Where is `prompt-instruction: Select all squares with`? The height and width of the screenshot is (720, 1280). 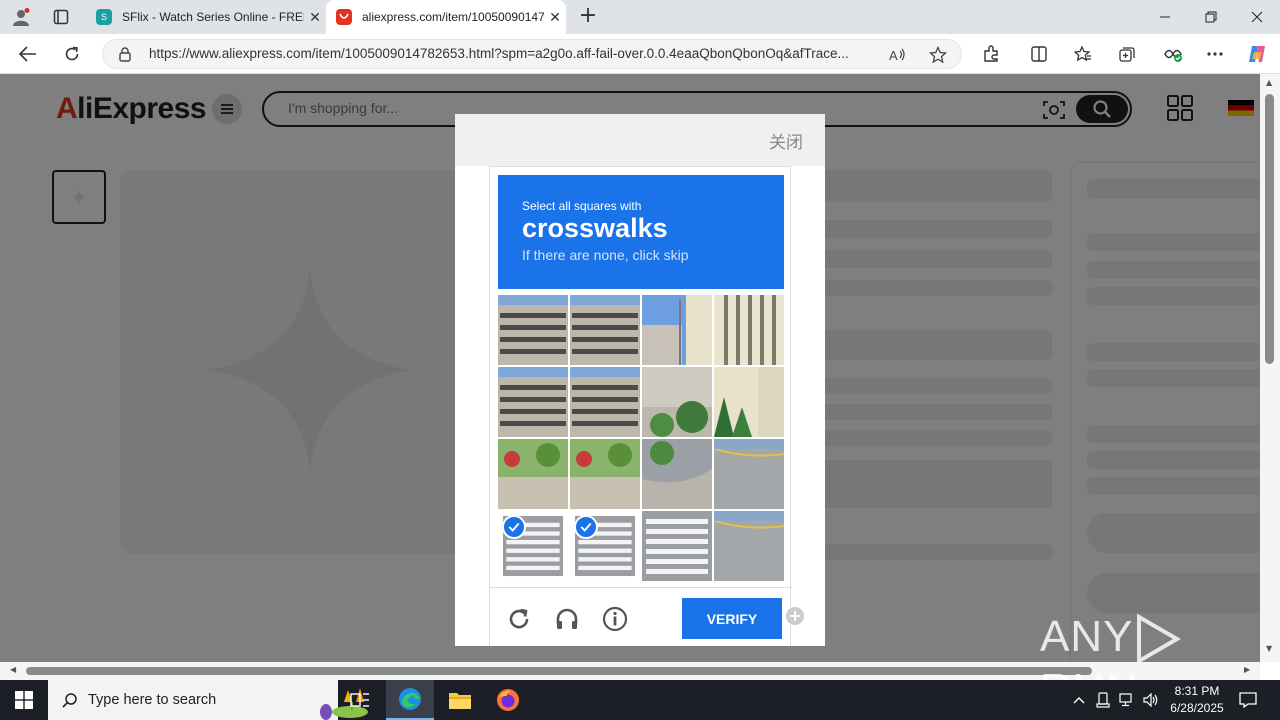
prompt-instruction: Select all squares with is located at coordinates (582, 206).